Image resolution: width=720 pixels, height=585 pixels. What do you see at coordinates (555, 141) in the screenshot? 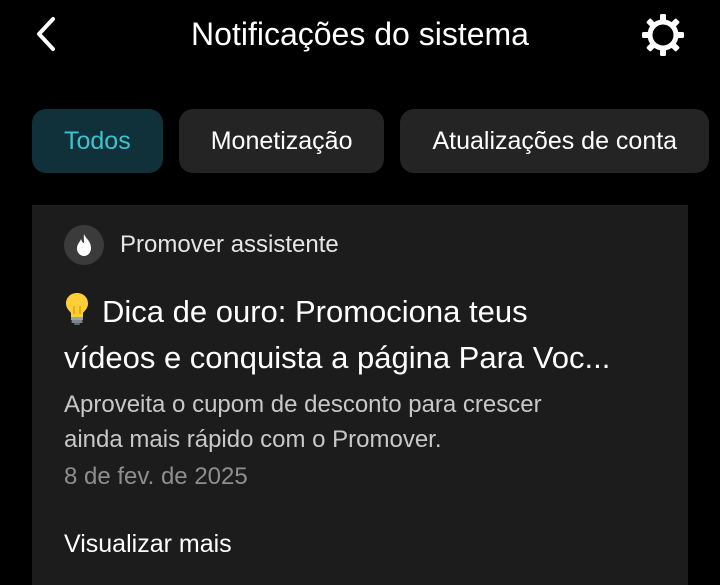
I see `tab-atualizacoes-de-conta: Atualizações de conta` at bounding box center [555, 141].